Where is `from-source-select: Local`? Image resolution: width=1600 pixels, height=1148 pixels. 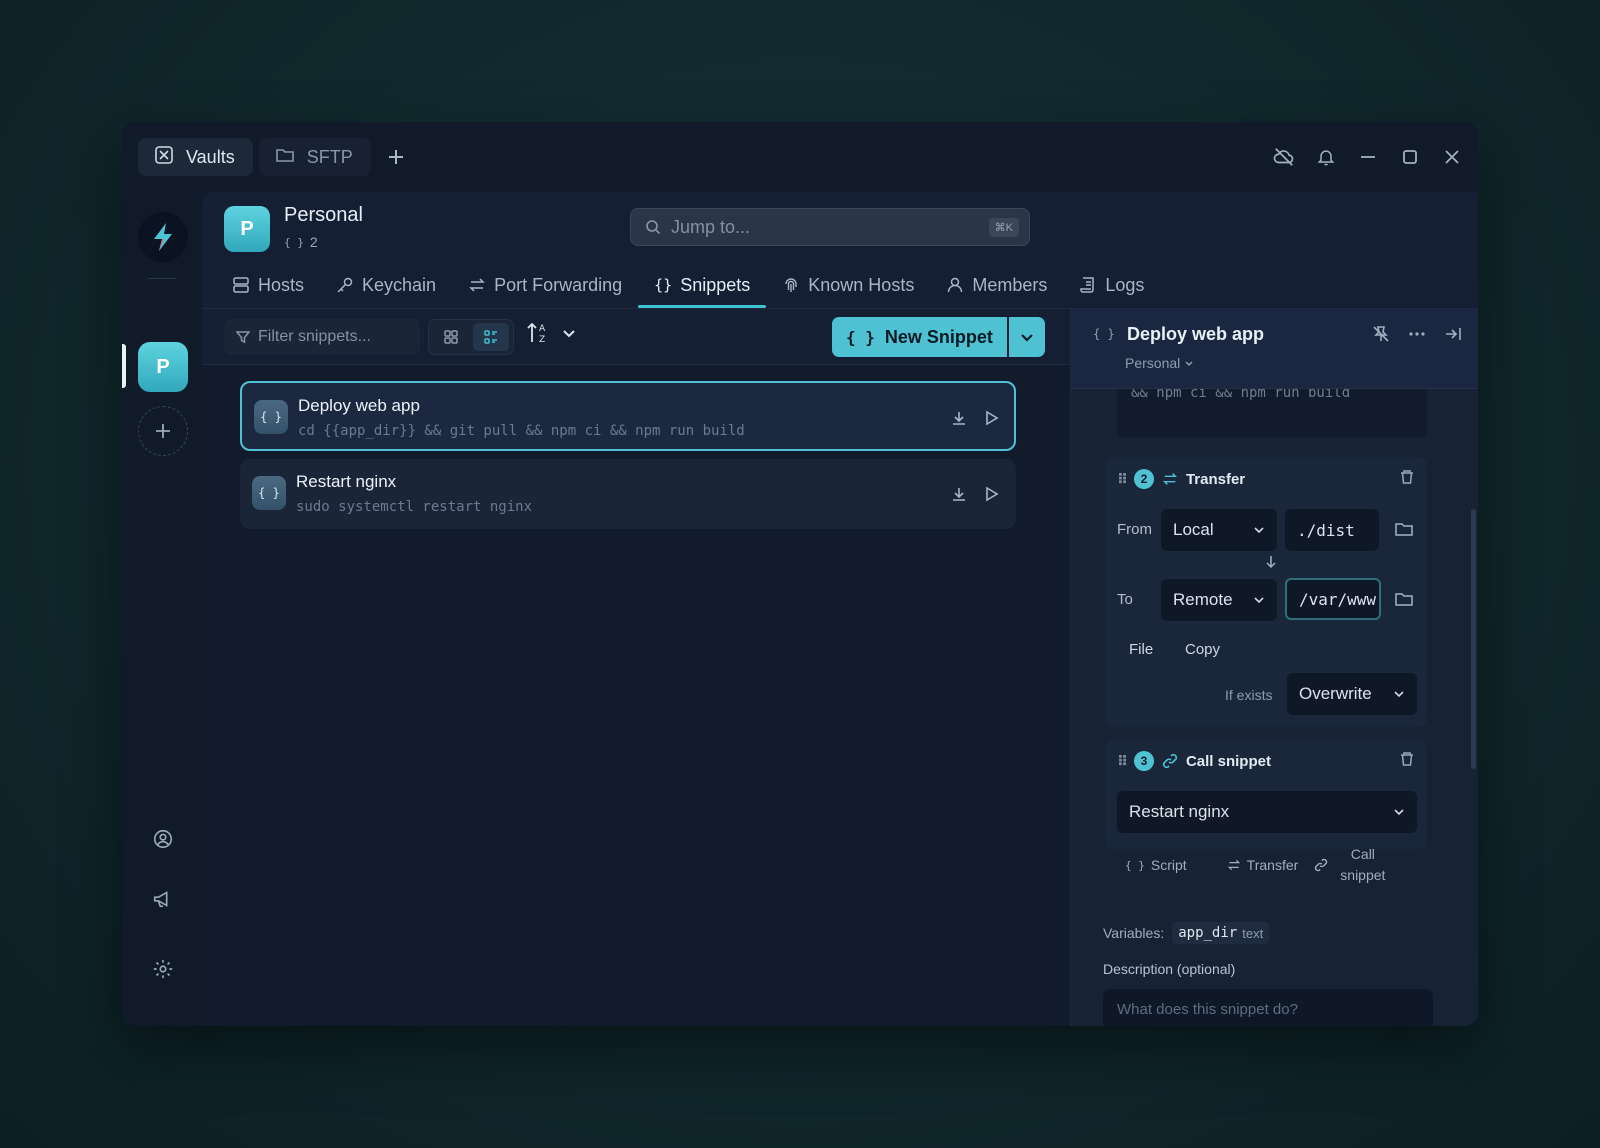 from-source-select: Local is located at coordinates (1219, 530).